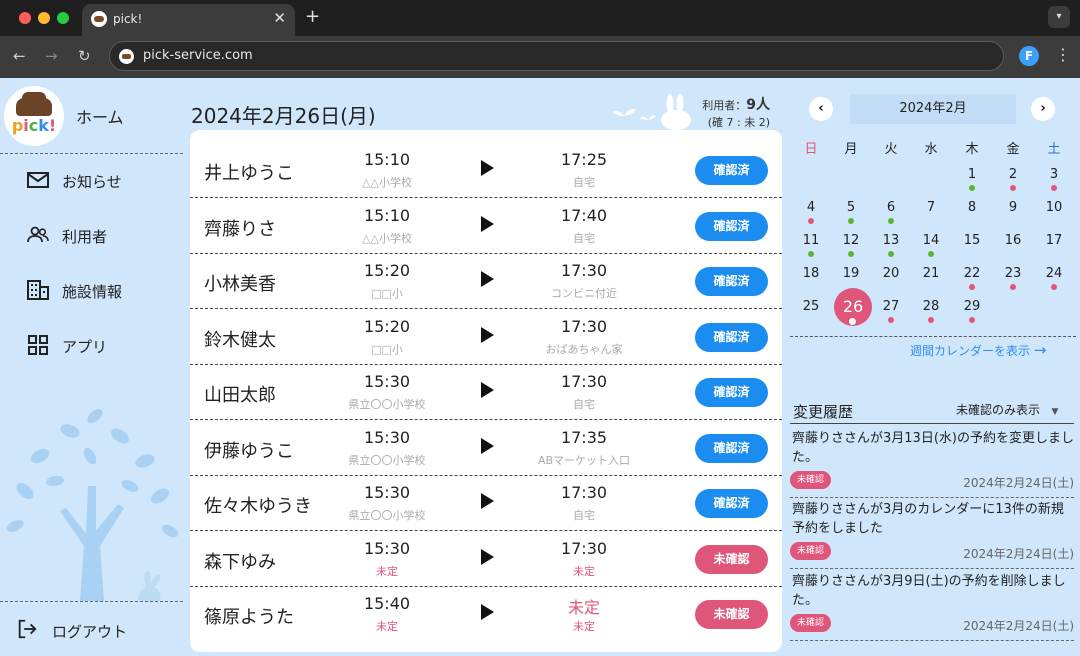 This screenshot has width=1080, height=656. Describe the element at coordinates (811, 306) in the screenshot. I see `calendar-day: 25` at that location.